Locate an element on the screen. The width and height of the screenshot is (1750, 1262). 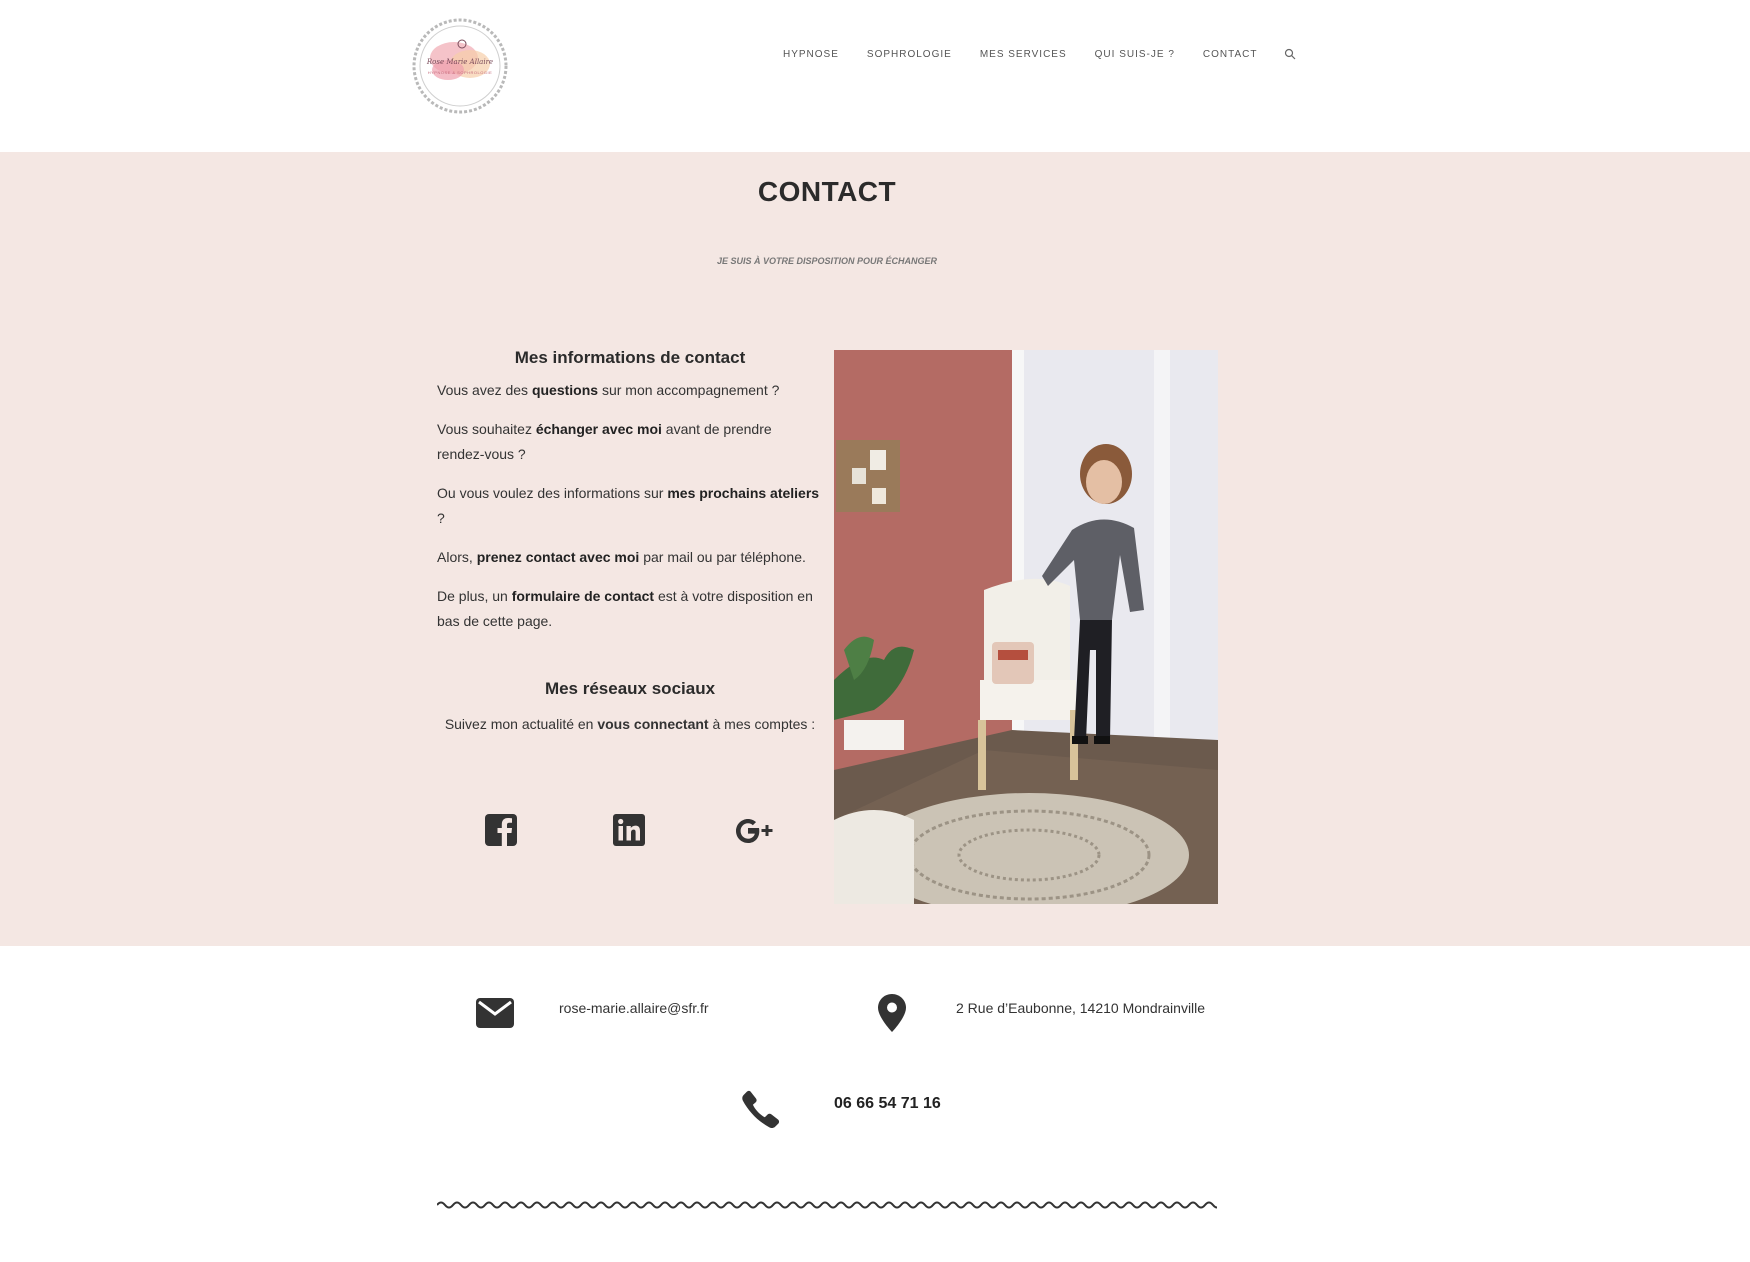
logo-tagline: HYPNOSE & SOPHROLOGIE is located at coordinates (460, 72).